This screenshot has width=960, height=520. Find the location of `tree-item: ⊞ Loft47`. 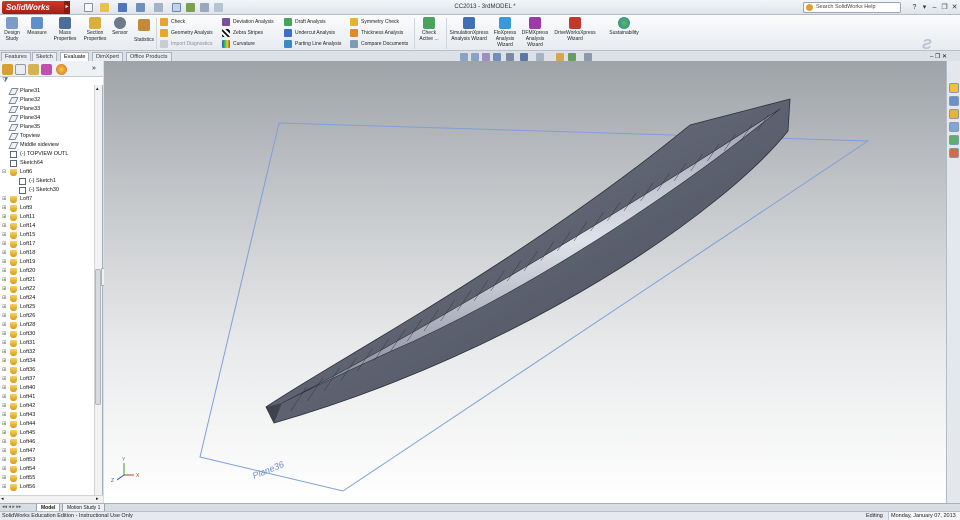

tree-item: ⊞ Loft47 is located at coordinates (47, 451).